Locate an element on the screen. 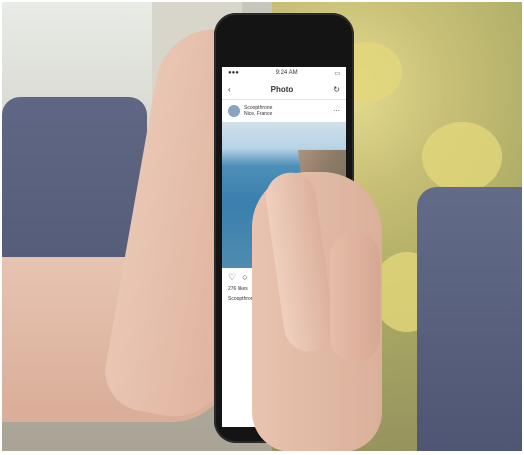 The height and width of the screenshot is (455, 524). chair-right is located at coordinates (469, 319).